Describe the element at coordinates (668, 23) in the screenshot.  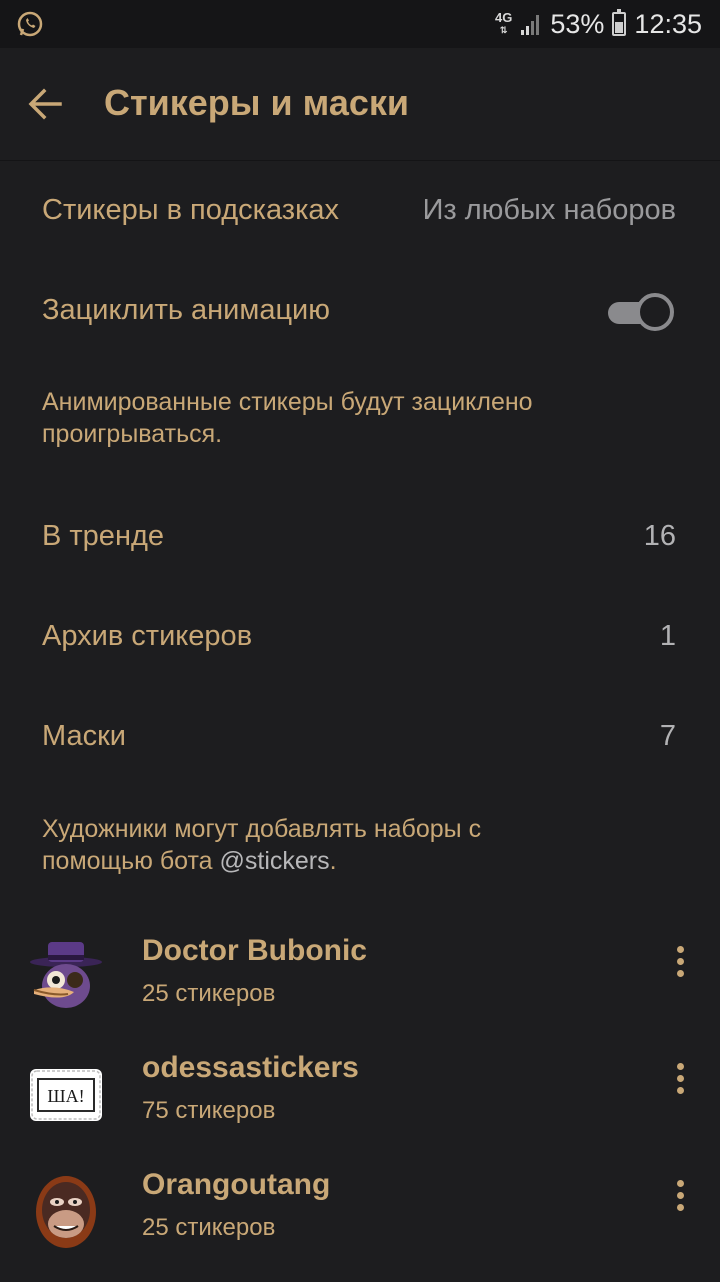
I see `clock: 12:35` at that location.